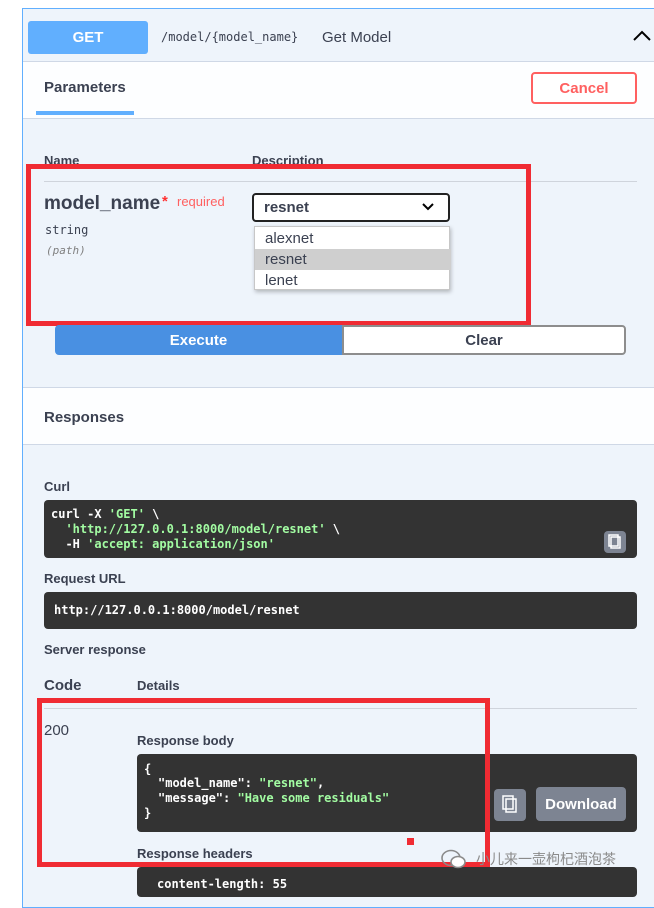 This screenshot has width=654, height=908. Describe the element at coordinates (95, 649) in the screenshot. I see `server-response-label: Server response` at that location.